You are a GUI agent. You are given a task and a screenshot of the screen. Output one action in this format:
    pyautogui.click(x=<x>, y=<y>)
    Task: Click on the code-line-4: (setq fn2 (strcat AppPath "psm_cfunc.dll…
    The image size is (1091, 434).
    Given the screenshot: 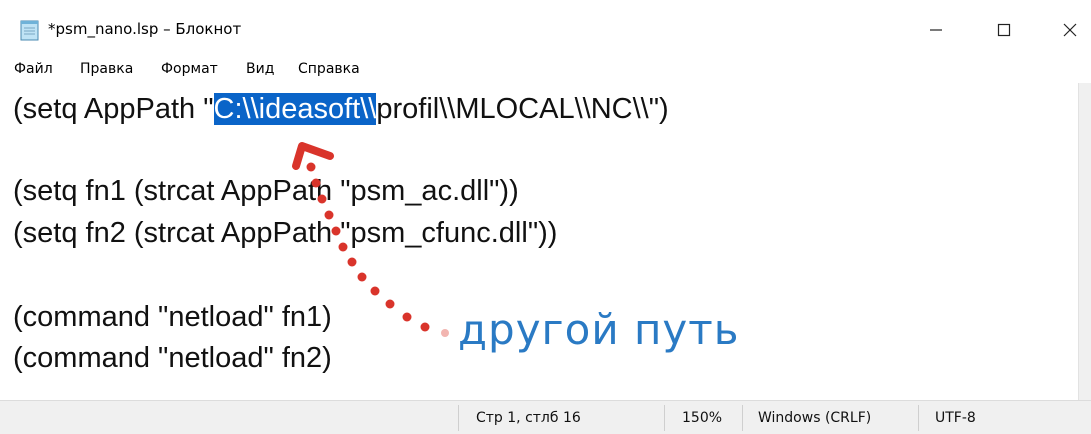 What is the action you would take?
    pyautogui.click(x=285, y=233)
    